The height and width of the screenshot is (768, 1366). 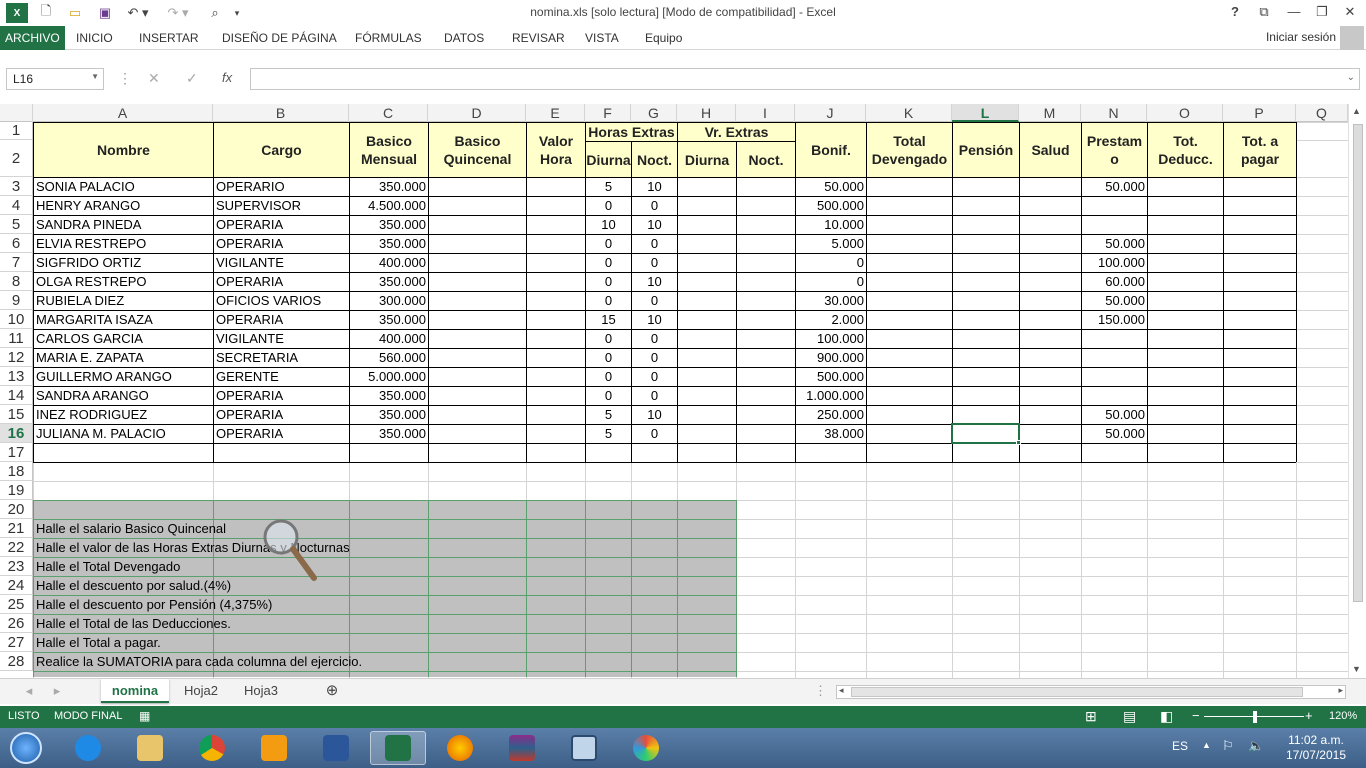 I want to click on add-sheet-icon: ⊕, so click(x=332, y=691).